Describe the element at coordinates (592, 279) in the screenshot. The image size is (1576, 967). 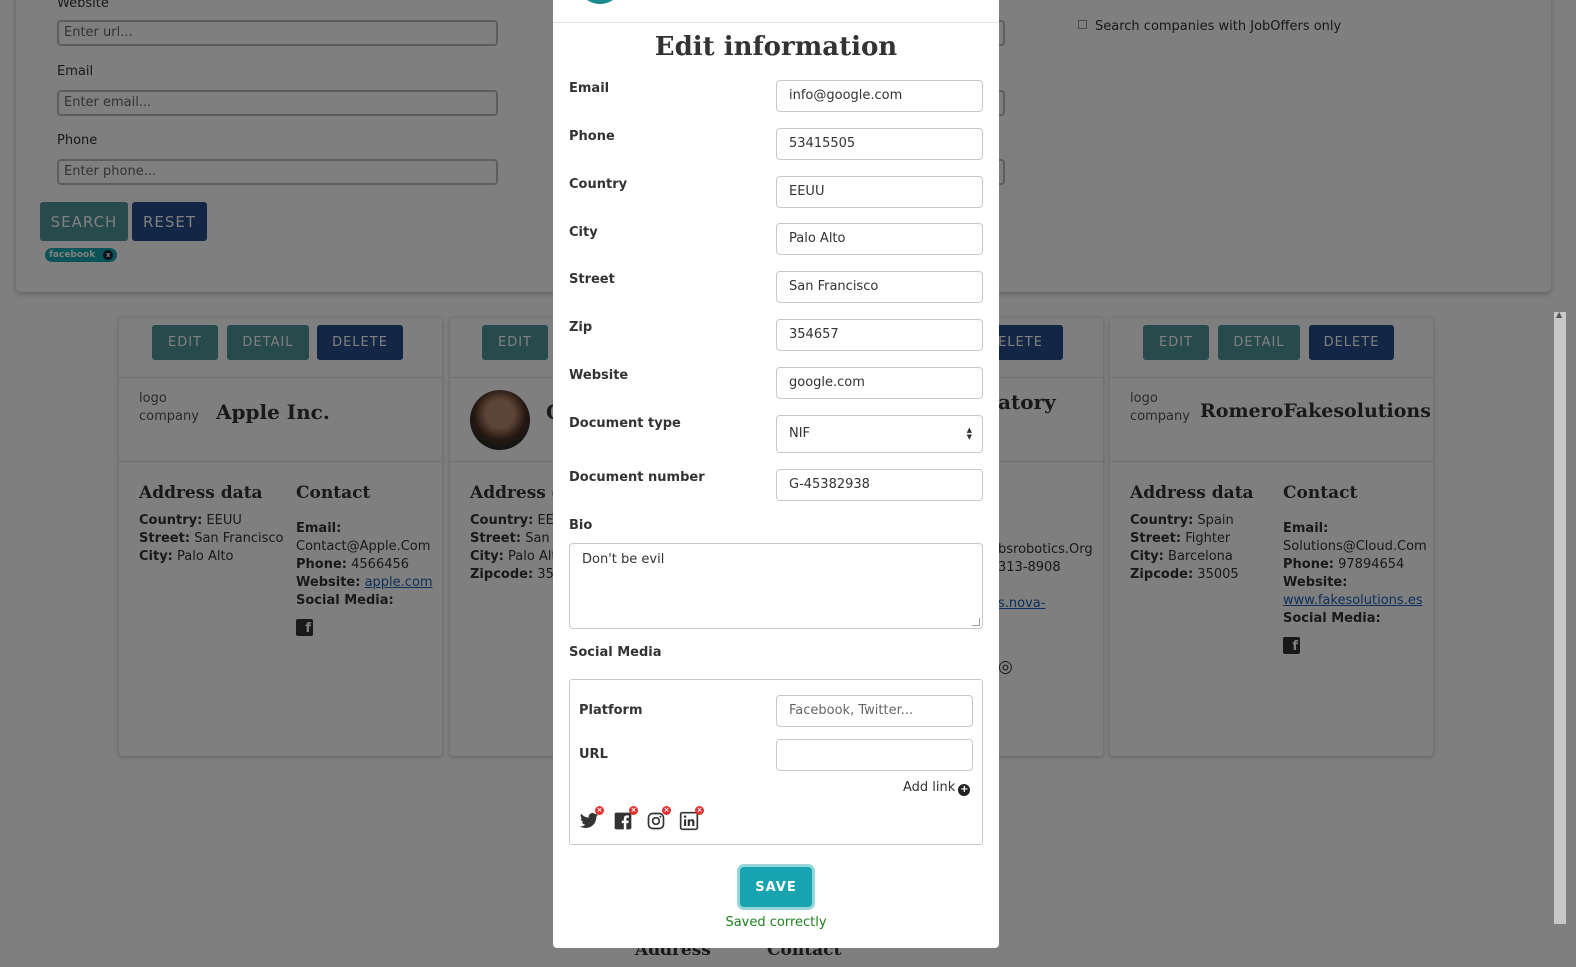
I see `street-label: Street` at that location.